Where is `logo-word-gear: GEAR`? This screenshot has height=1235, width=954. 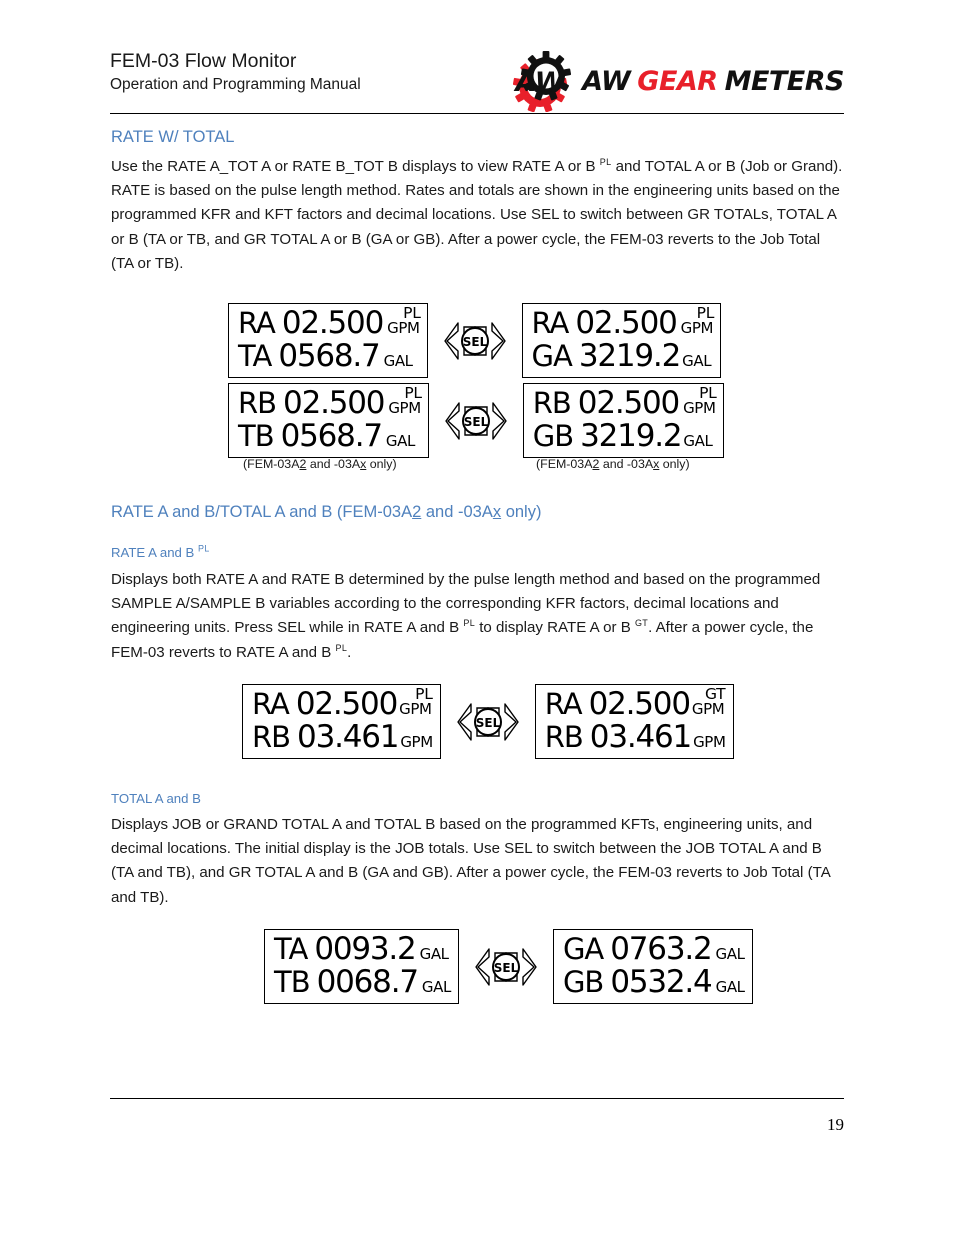 logo-word-gear: GEAR is located at coordinates (677, 81).